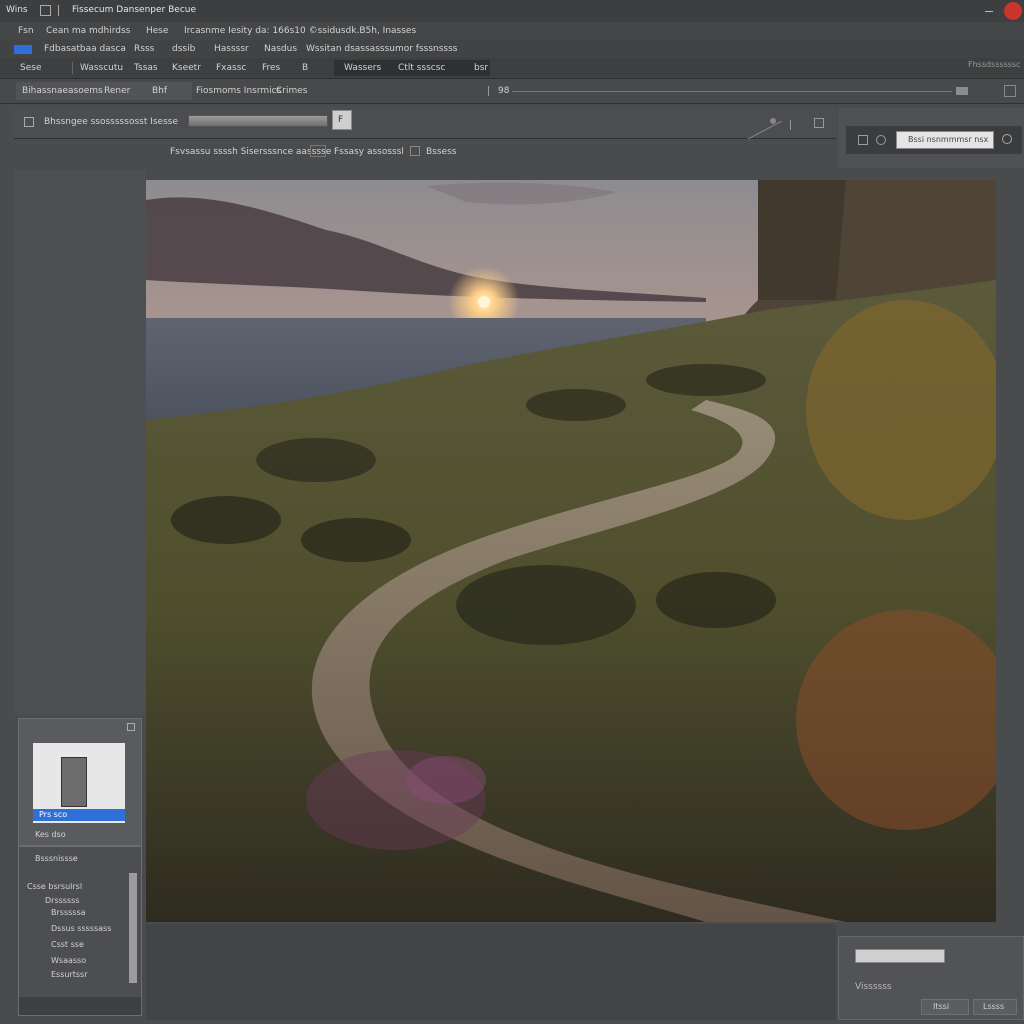  What do you see at coordinates (931, 978) in the screenshot?
I see `bottom-right-panel: Vissssss Itssi Lssss` at bounding box center [931, 978].